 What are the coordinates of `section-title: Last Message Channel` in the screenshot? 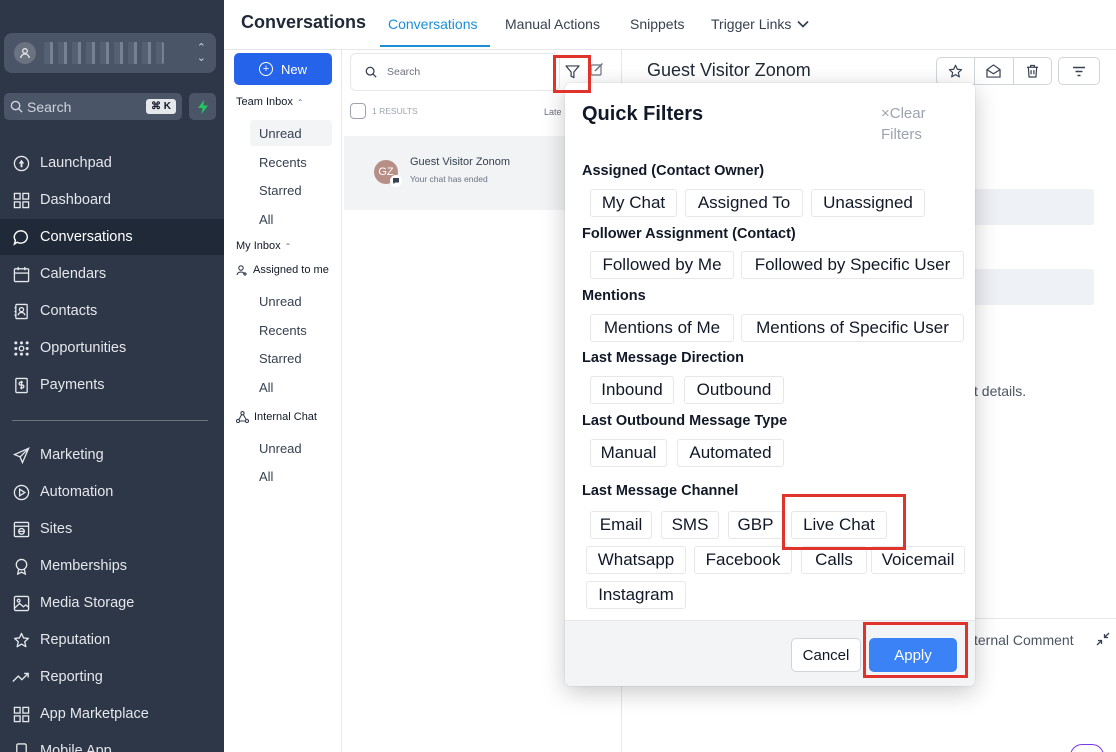 It's located at (660, 491).